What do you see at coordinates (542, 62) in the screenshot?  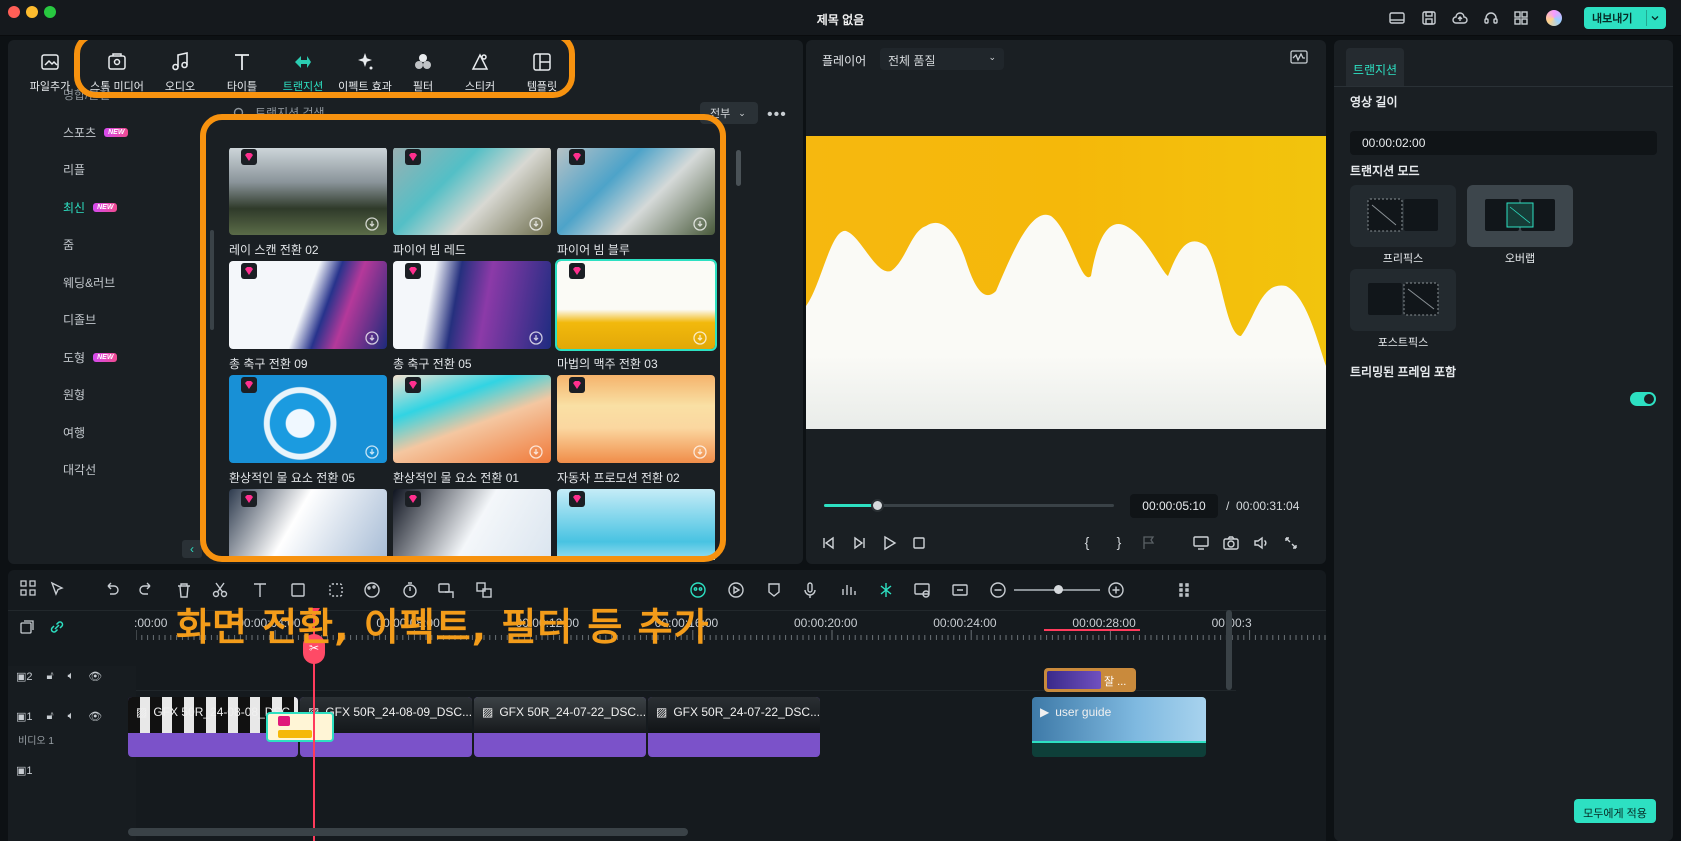 I see `template-icon` at bounding box center [542, 62].